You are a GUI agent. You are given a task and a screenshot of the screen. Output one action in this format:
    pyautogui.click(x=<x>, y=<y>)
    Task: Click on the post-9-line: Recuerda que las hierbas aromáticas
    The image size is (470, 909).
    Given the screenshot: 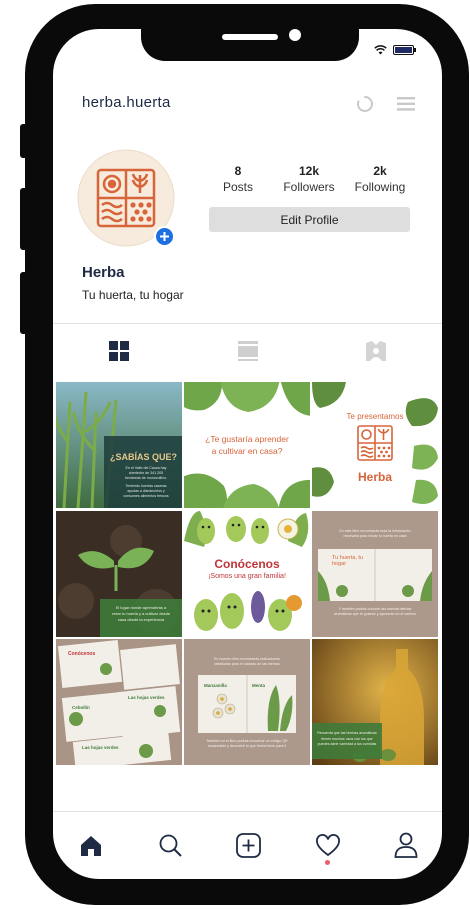 What is the action you would take?
    pyautogui.click(x=347, y=733)
    